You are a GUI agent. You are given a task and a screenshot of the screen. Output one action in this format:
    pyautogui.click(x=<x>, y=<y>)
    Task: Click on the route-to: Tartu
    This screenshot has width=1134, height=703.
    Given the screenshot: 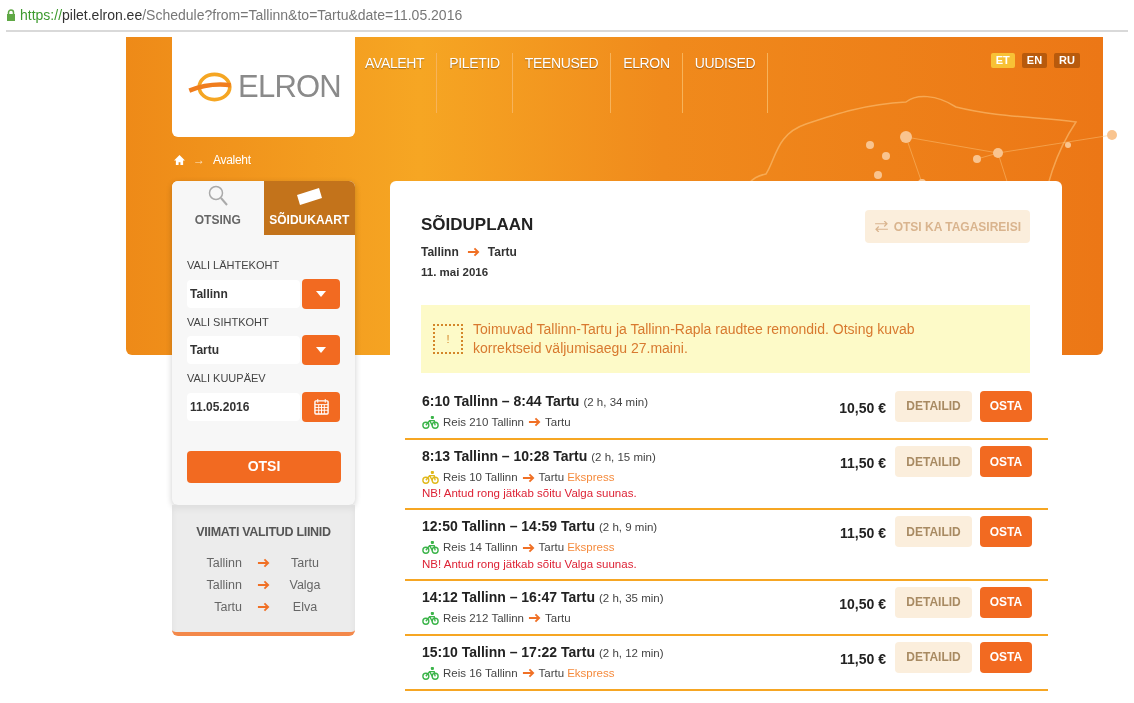 What is the action you would take?
    pyautogui.click(x=502, y=252)
    